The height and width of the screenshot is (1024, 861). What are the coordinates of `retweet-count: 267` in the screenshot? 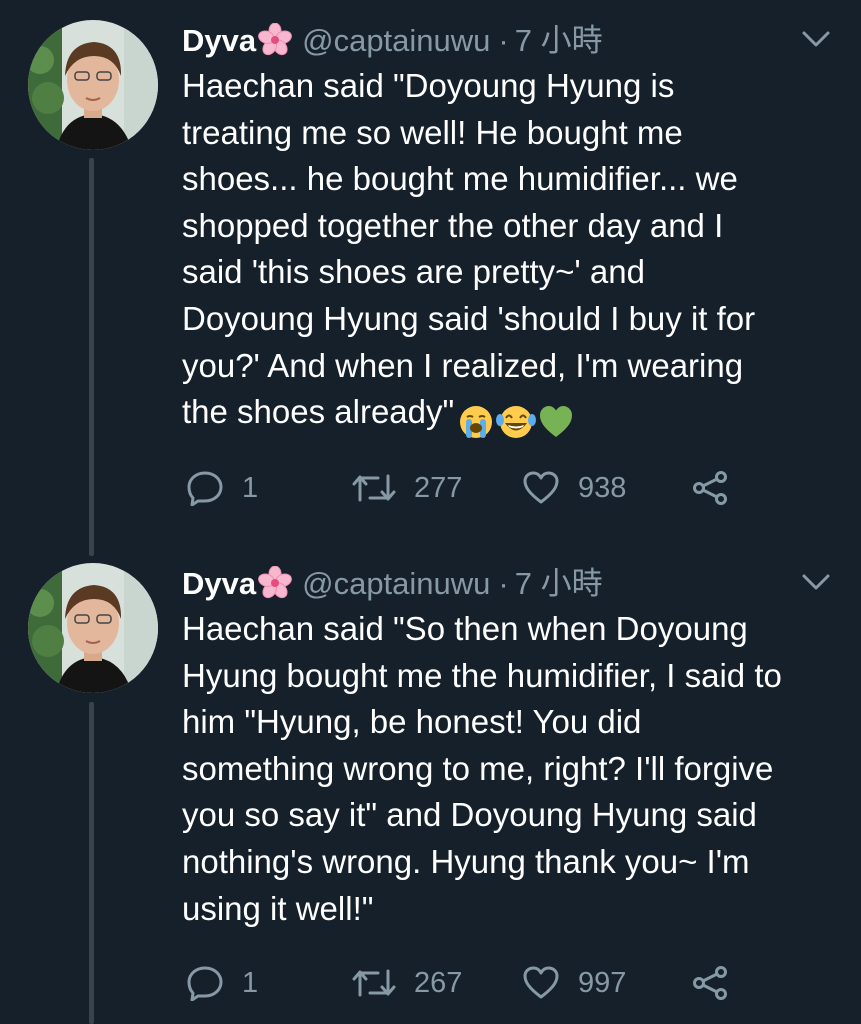 It's located at (438, 982).